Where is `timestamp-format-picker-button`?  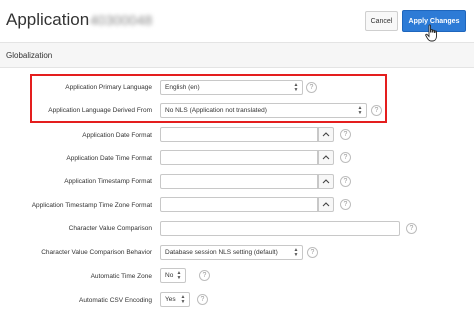
timestamp-format-picker-button is located at coordinates (326, 181).